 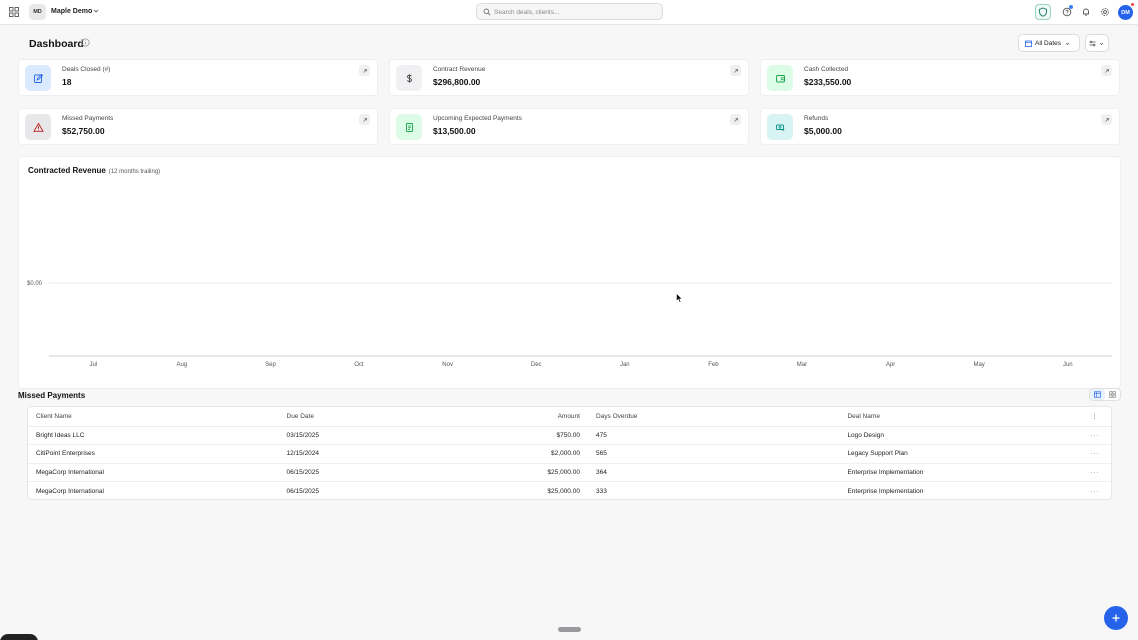 What do you see at coordinates (574, 12) in the screenshot?
I see `search-input` at bounding box center [574, 12].